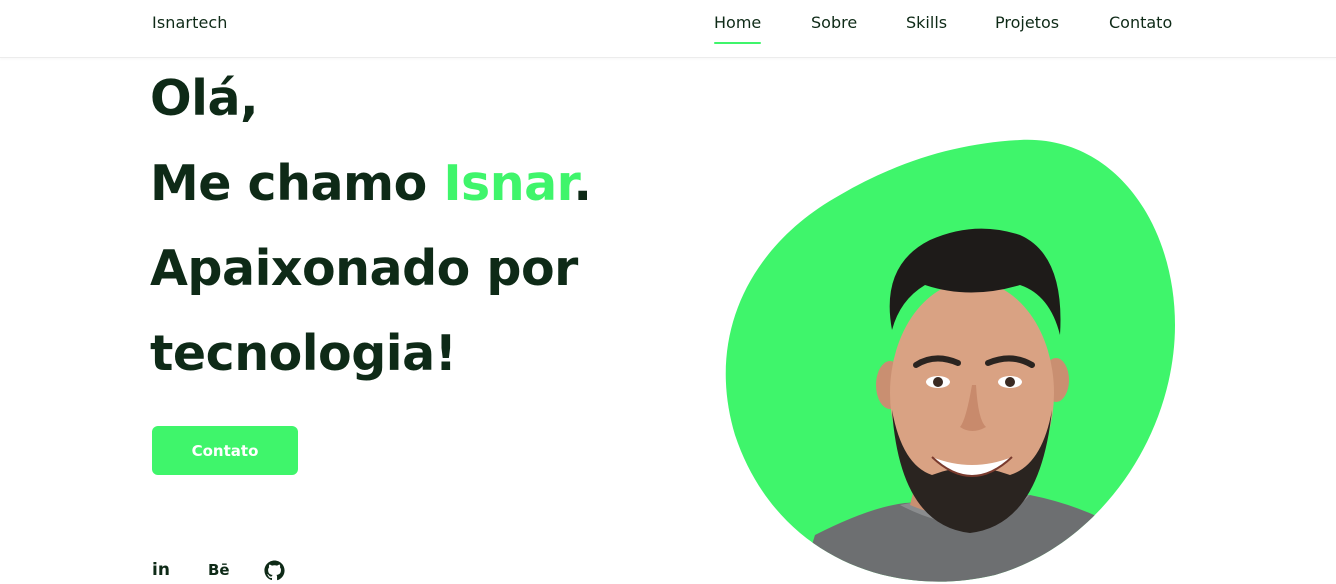 The image size is (1336, 584). I want to click on behance-icon: Bē, so click(219, 570).